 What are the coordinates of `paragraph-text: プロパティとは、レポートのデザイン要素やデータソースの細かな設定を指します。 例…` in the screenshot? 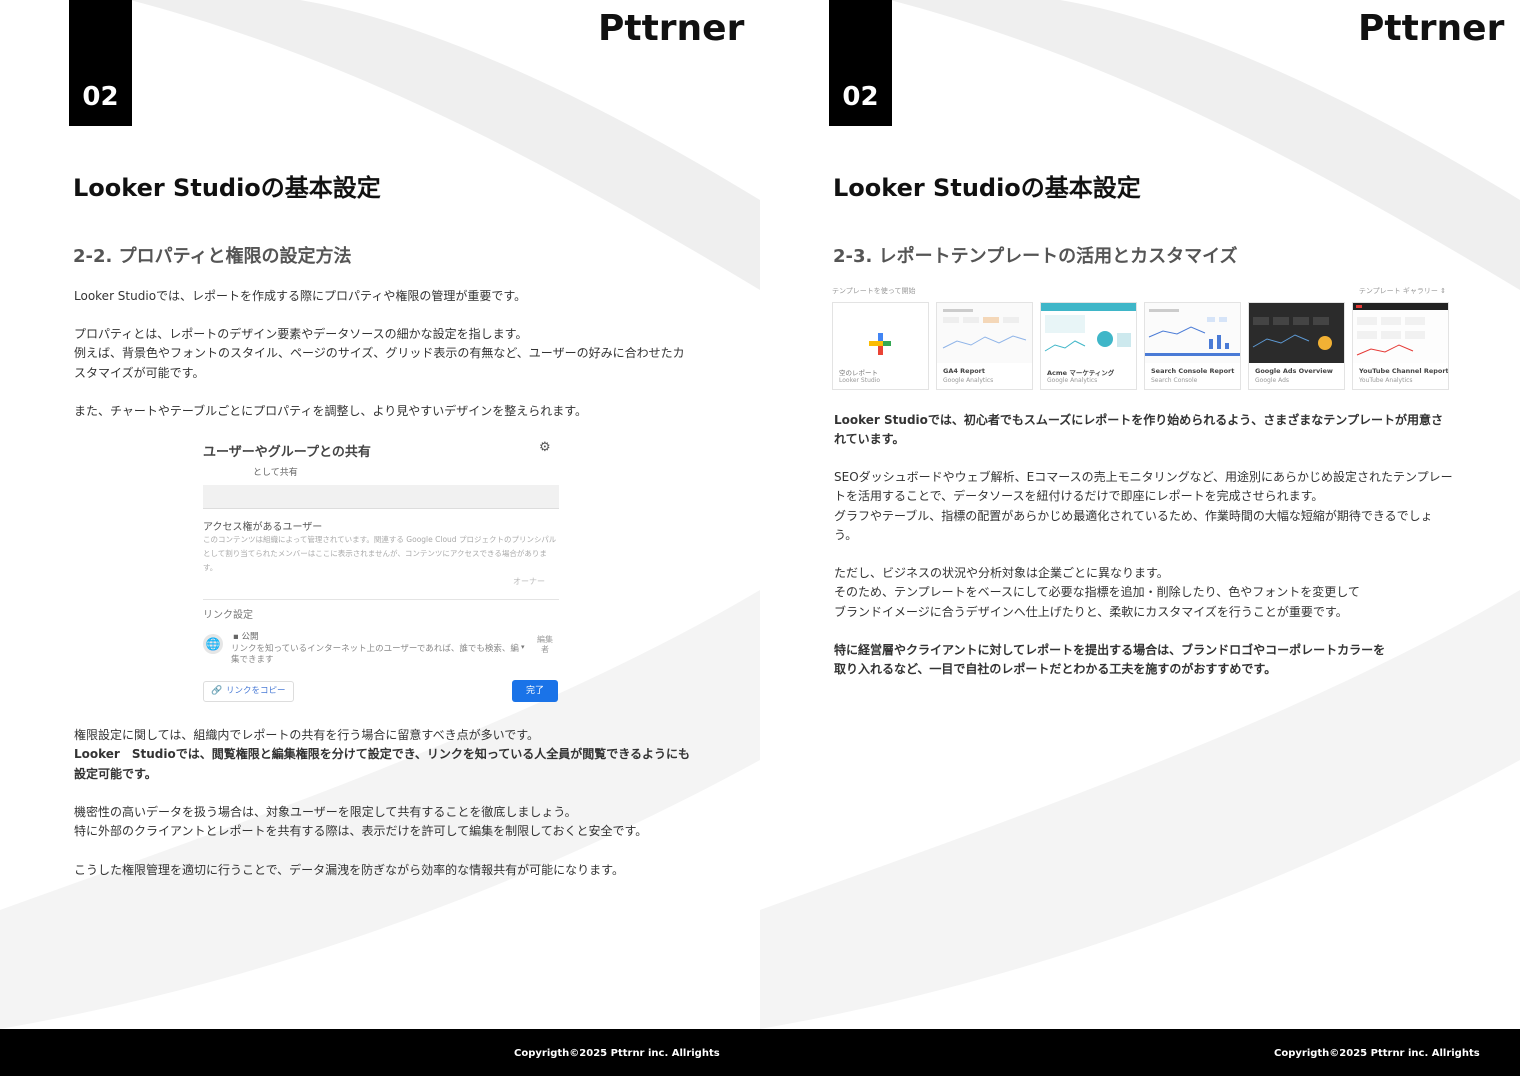 It's located at (379, 353).